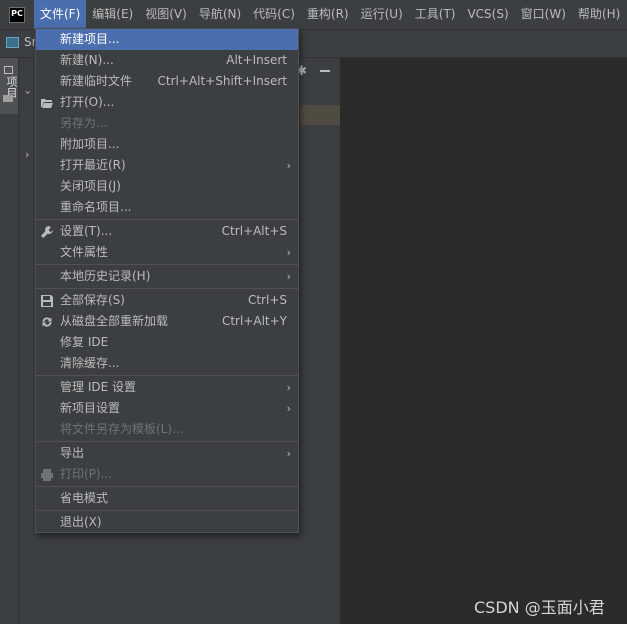 The image size is (627, 624). What do you see at coordinates (112, 14) in the screenshot?
I see `menu-edit: 编辑(E)` at bounding box center [112, 14].